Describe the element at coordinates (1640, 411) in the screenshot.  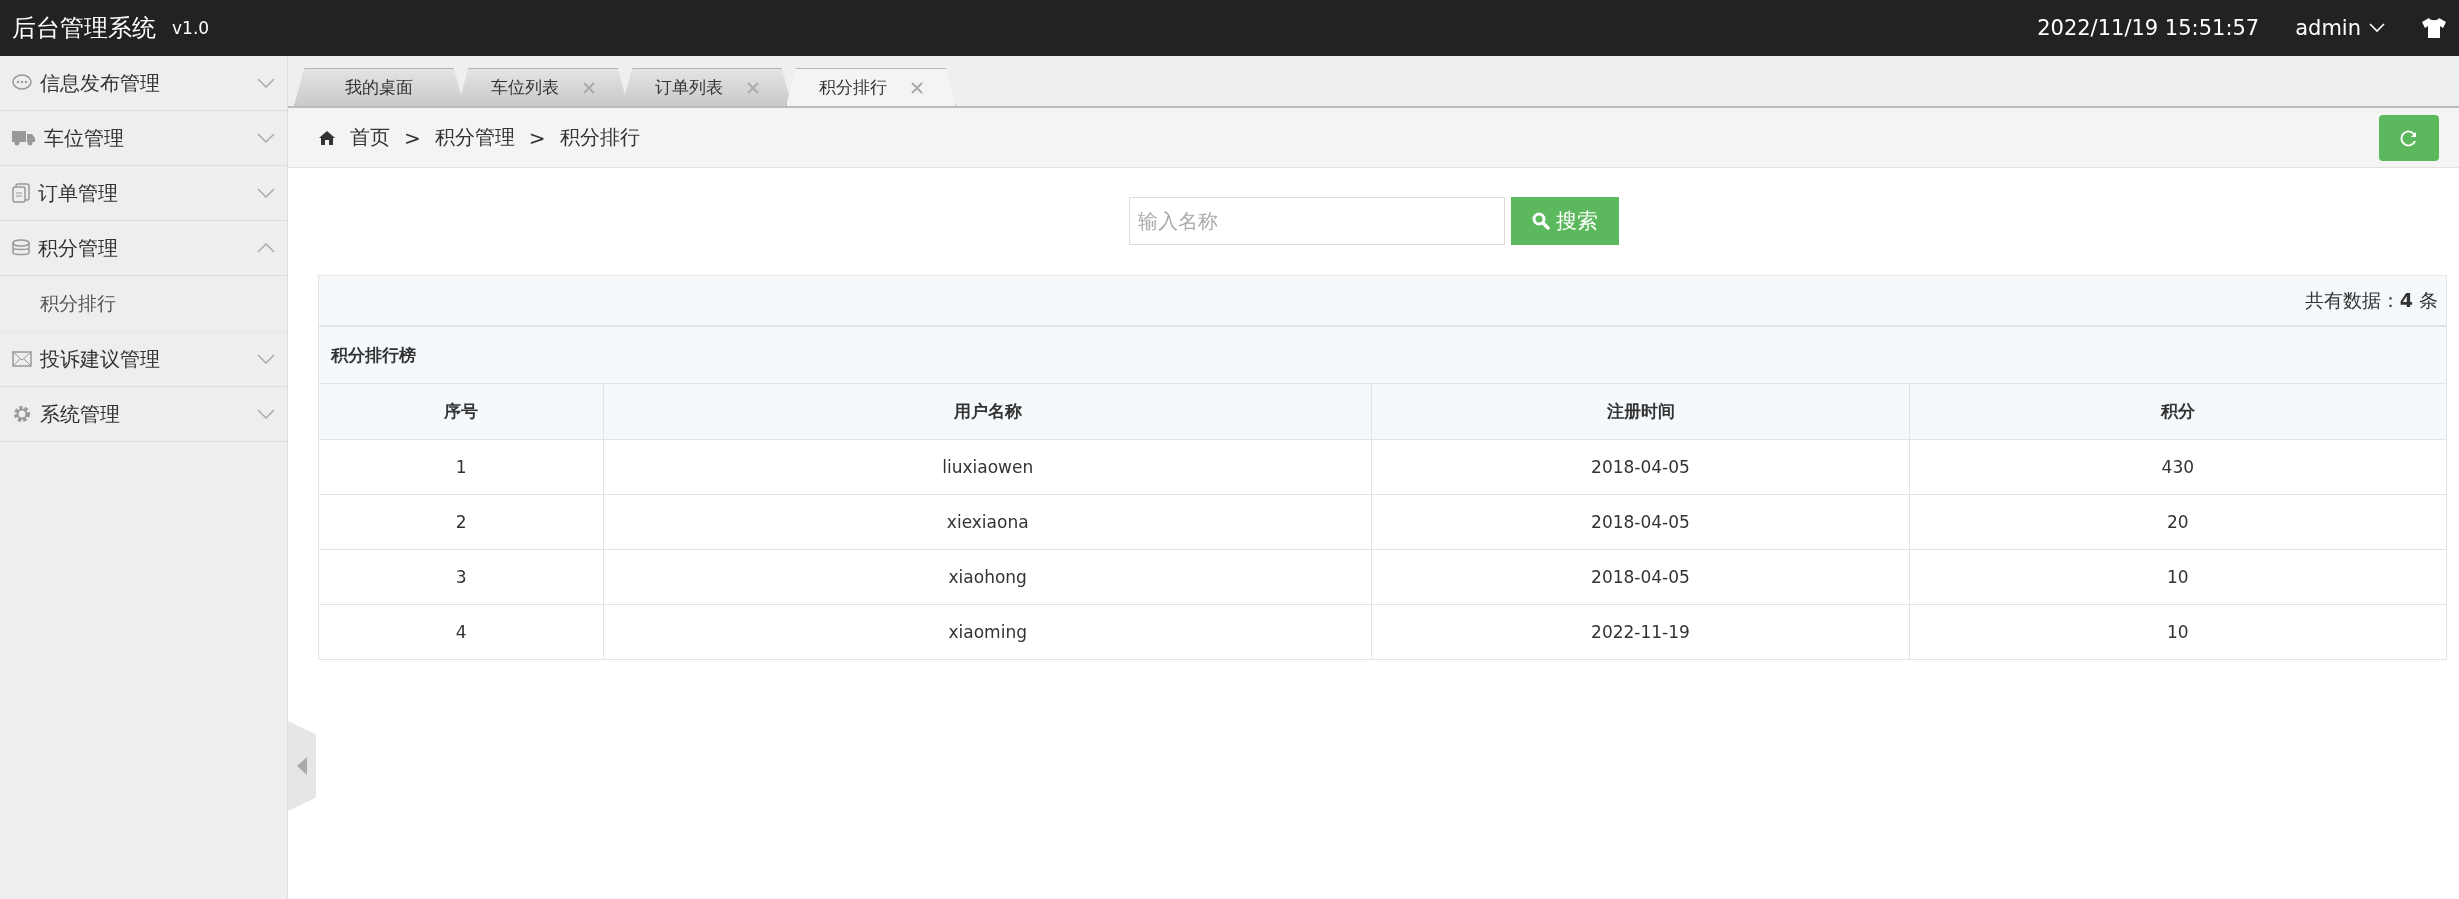
I see `column-header: 注册时间` at that location.